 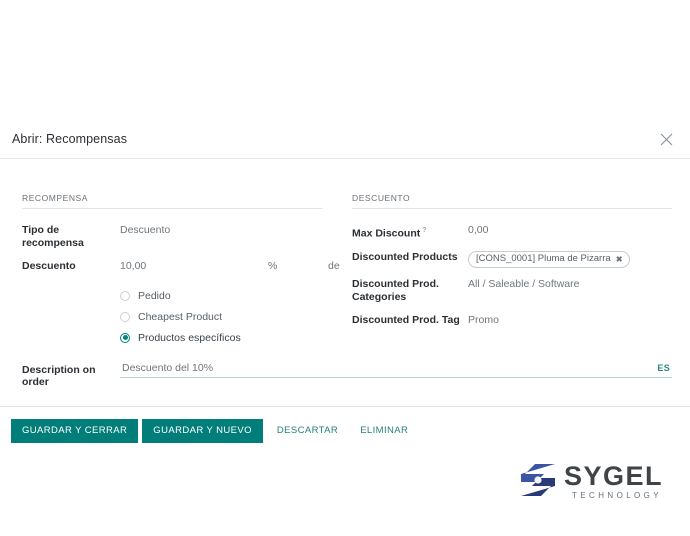 What do you see at coordinates (614, 476) in the screenshot?
I see `logo-wordmark: SYGEL` at bounding box center [614, 476].